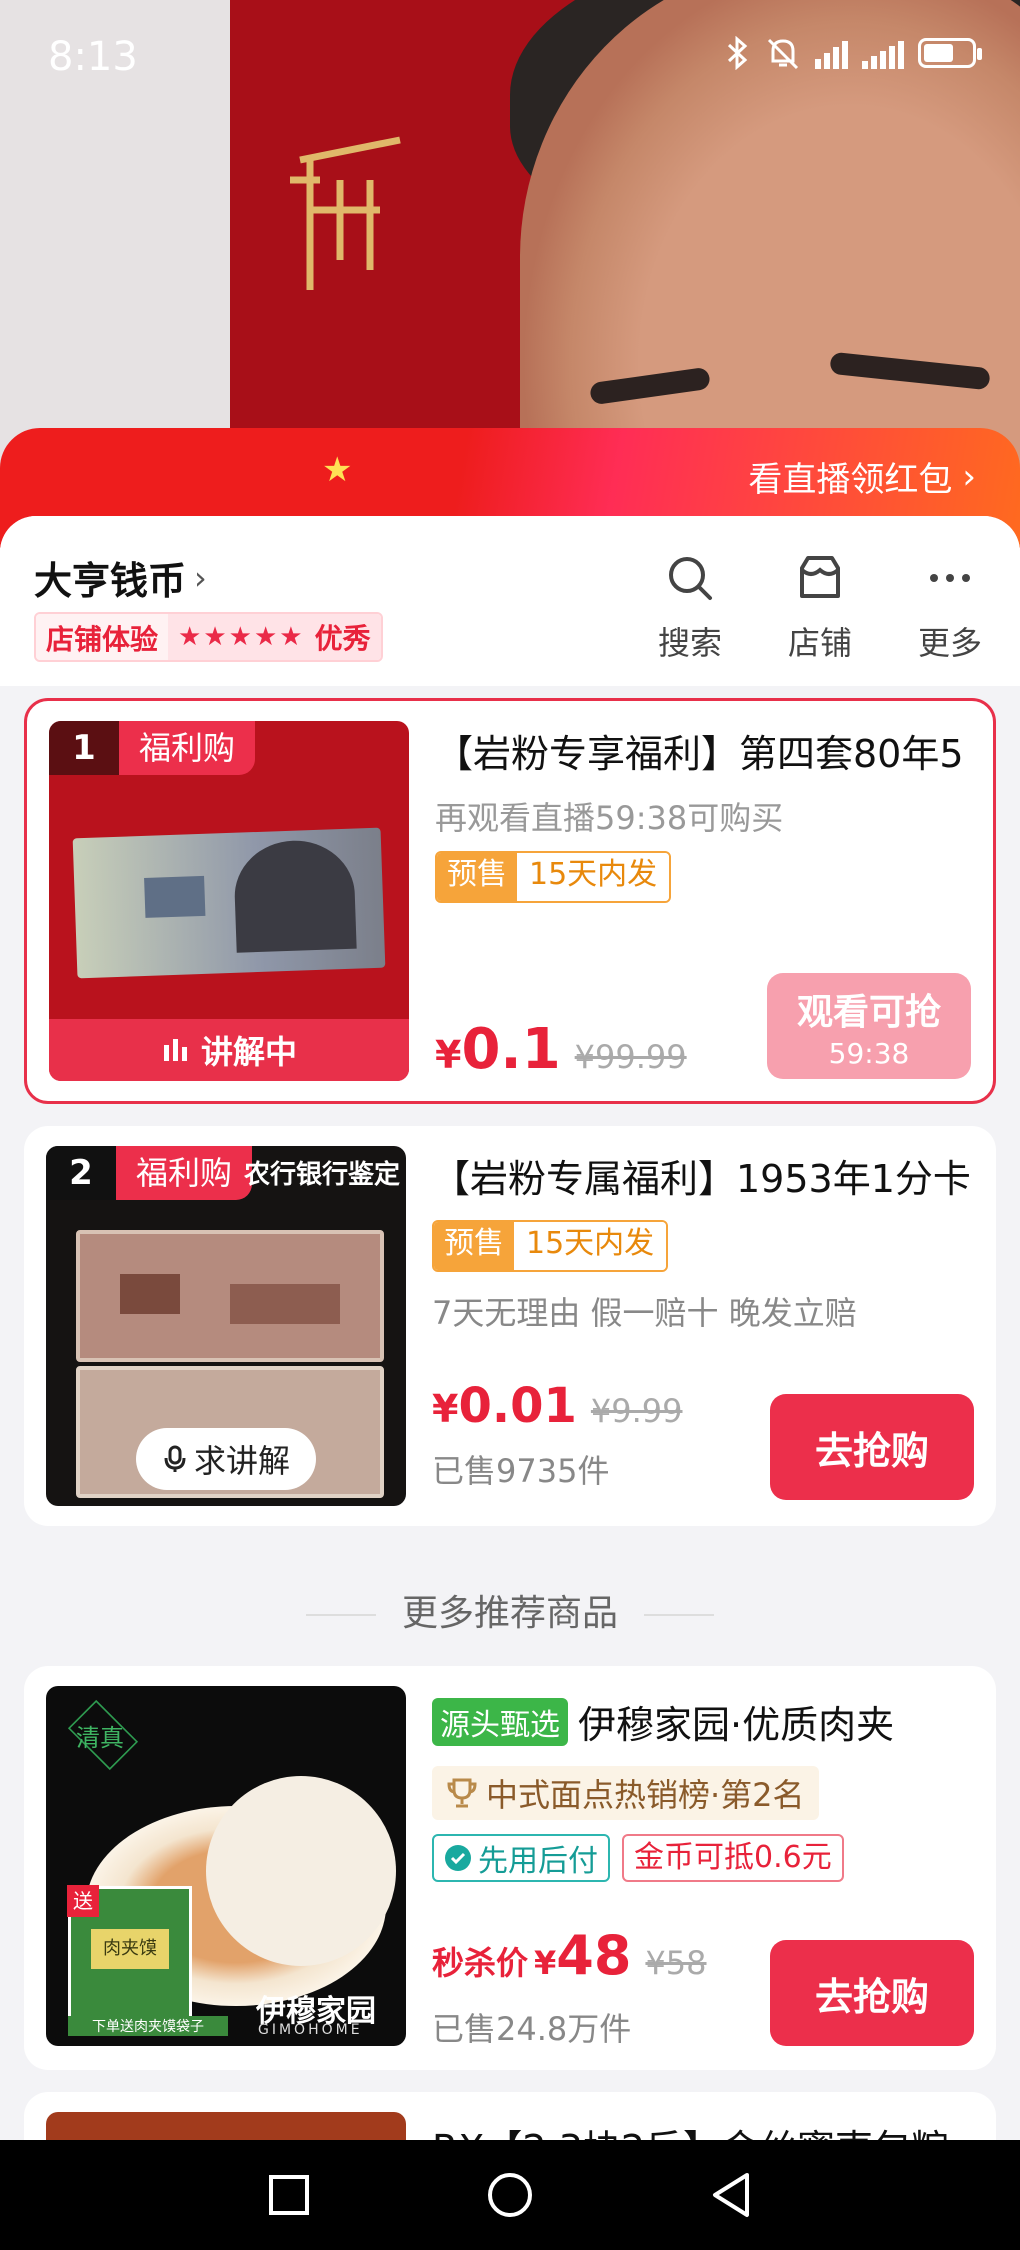 The width and height of the screenshot is (1020, 2250). Describe the element at coordinates (510, 1610) in the screenshot. I see `more-recommend-title: 更多推荐商品` at that location.